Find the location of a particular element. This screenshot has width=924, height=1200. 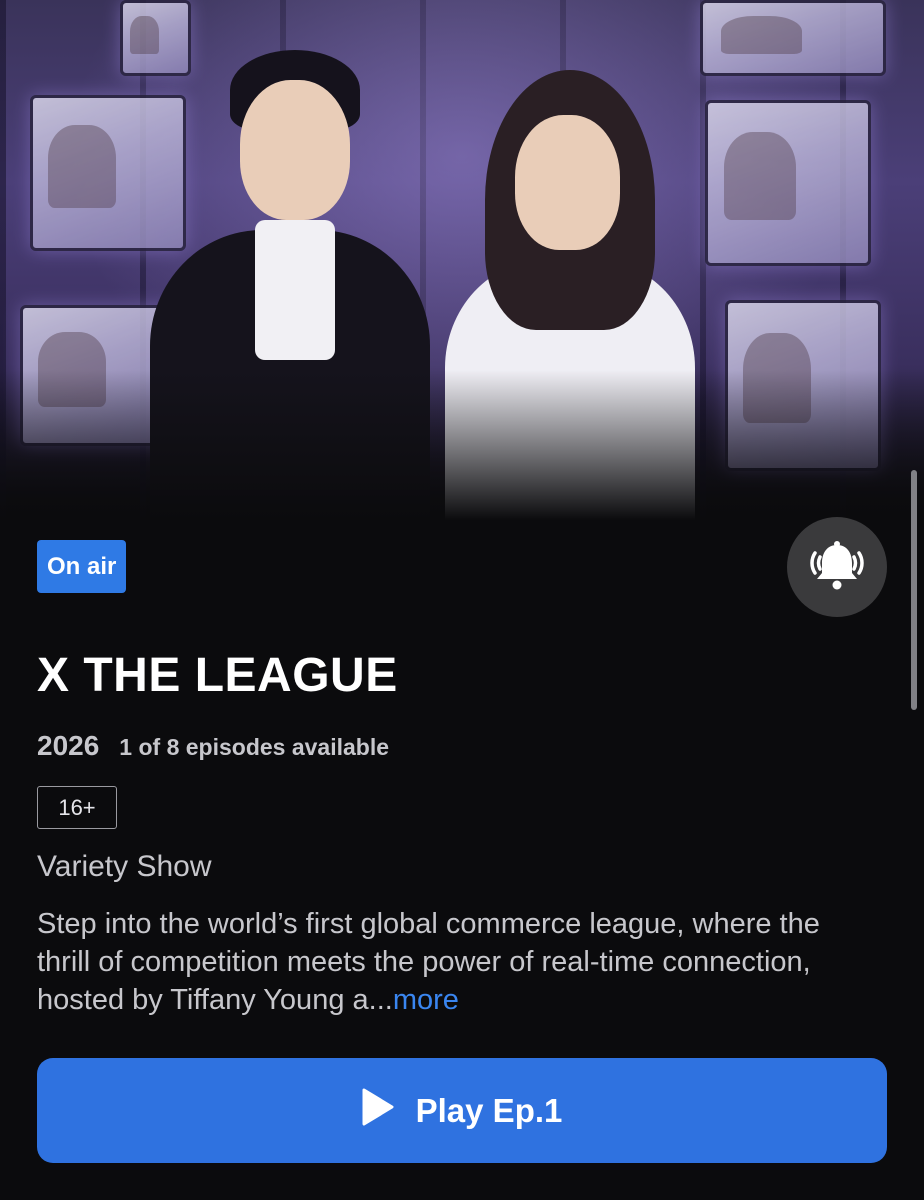

play-button-label: Play Ep.1 is located at coordinates (489, 1110).